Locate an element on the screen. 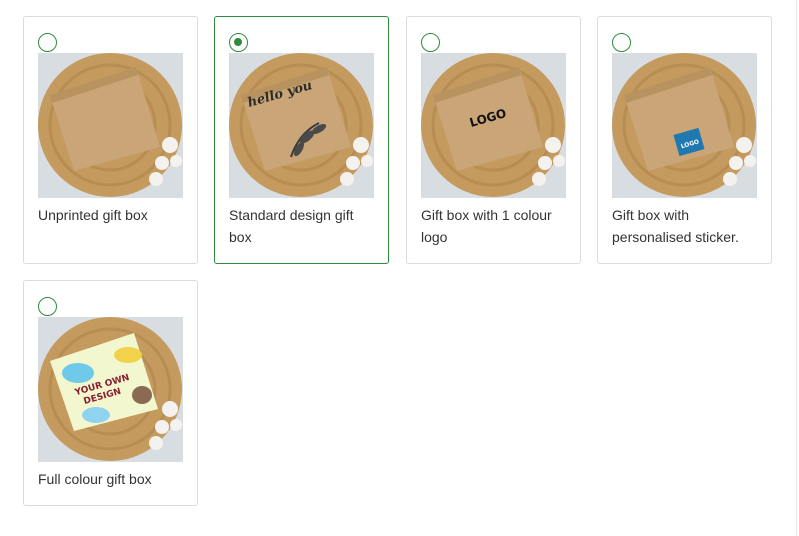 This screenshot has height=536, width=799. option-card-unprinted: Unprinted gift box is located at coordinates (110, 140).